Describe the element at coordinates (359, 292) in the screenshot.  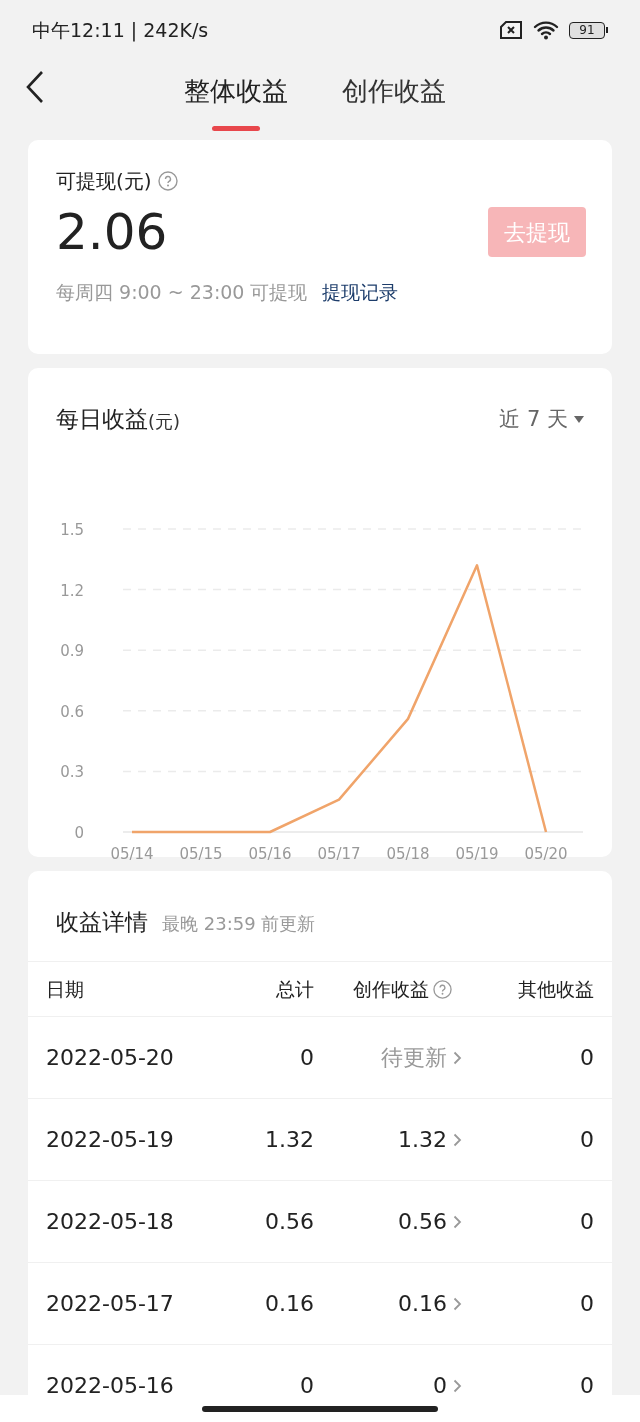
I see `withdraw-history-link: 提现记录` at that location.